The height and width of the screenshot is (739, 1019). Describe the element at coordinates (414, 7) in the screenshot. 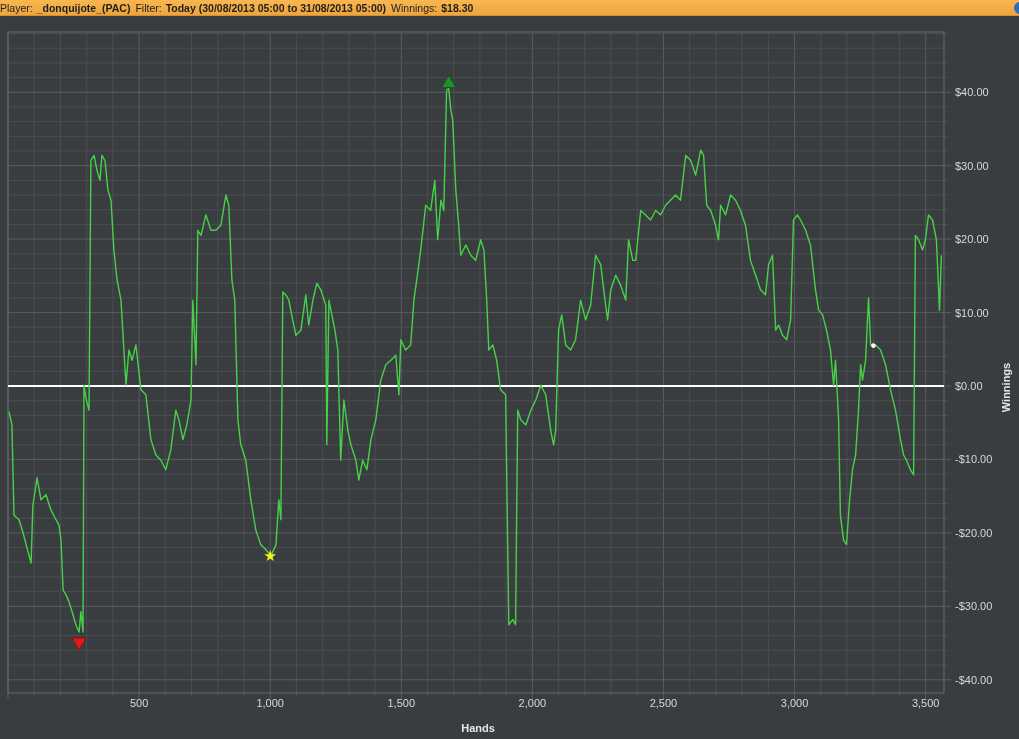

I see `field-label: Winnings:` at that location.